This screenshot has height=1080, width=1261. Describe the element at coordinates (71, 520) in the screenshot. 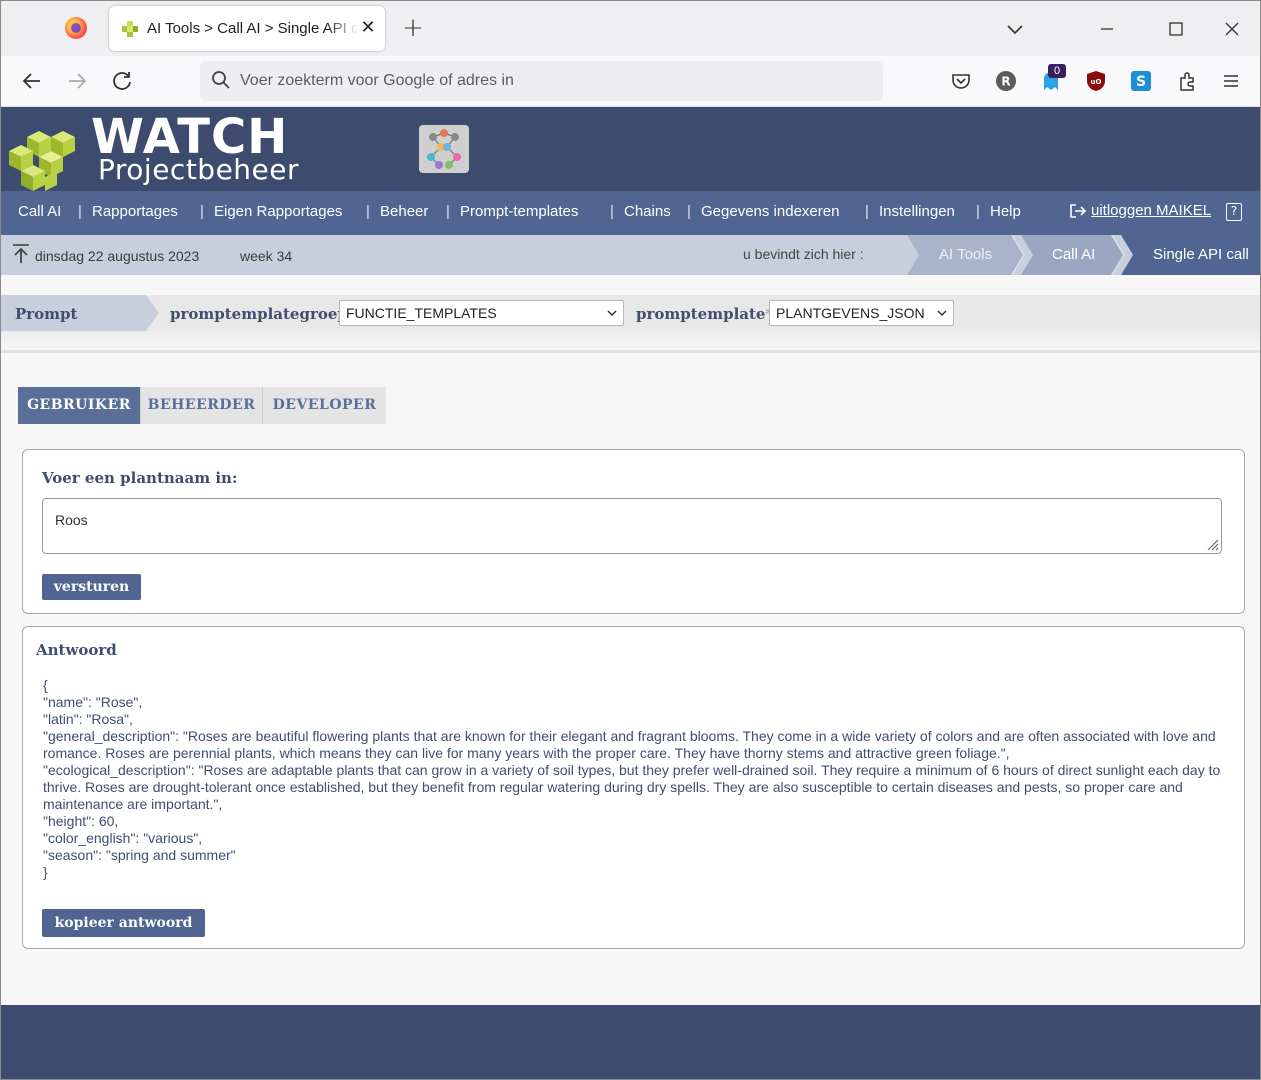

I see `plantname-value: Roos` at that location.